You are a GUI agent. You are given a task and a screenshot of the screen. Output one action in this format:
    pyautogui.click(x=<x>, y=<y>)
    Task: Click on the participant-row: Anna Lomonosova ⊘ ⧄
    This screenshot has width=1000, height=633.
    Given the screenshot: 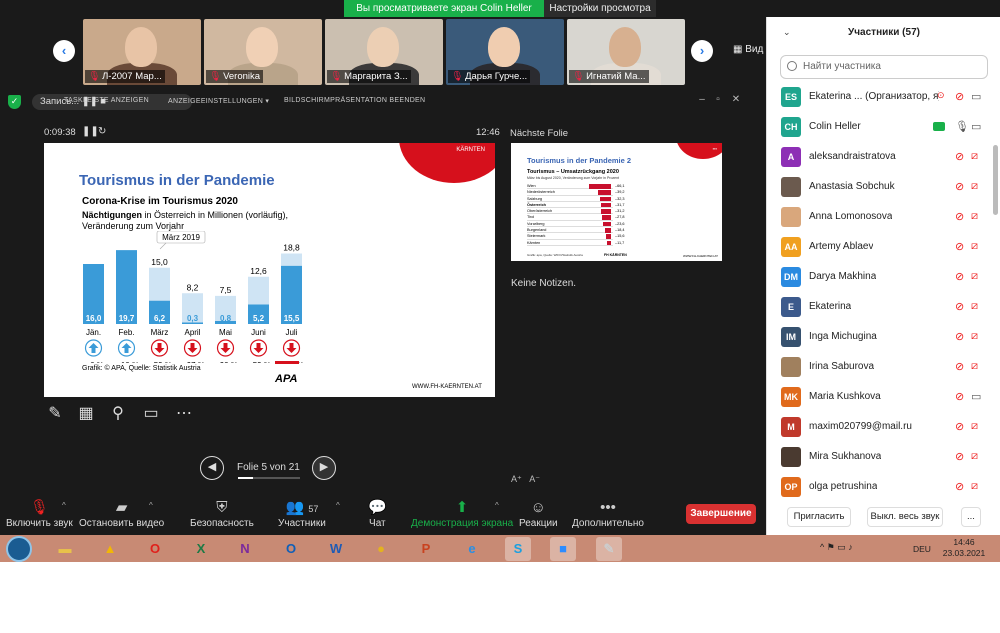 What is the action you would take?
    pyautogui.click(x=883, y=217)
    